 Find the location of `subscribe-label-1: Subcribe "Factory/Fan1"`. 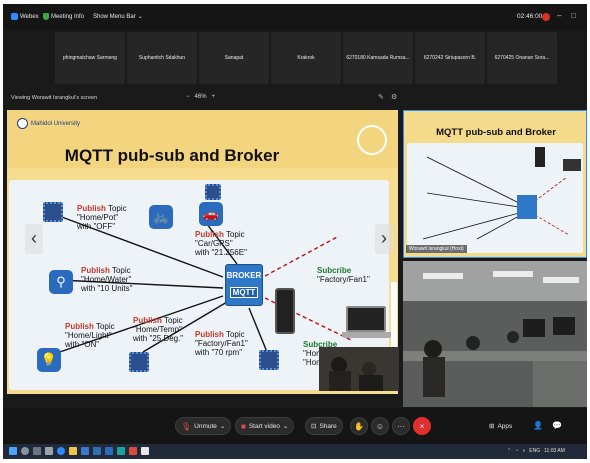

subscribe-label-1: Subcribe "Factory/Fan1" is located at coordinates (343, 275).